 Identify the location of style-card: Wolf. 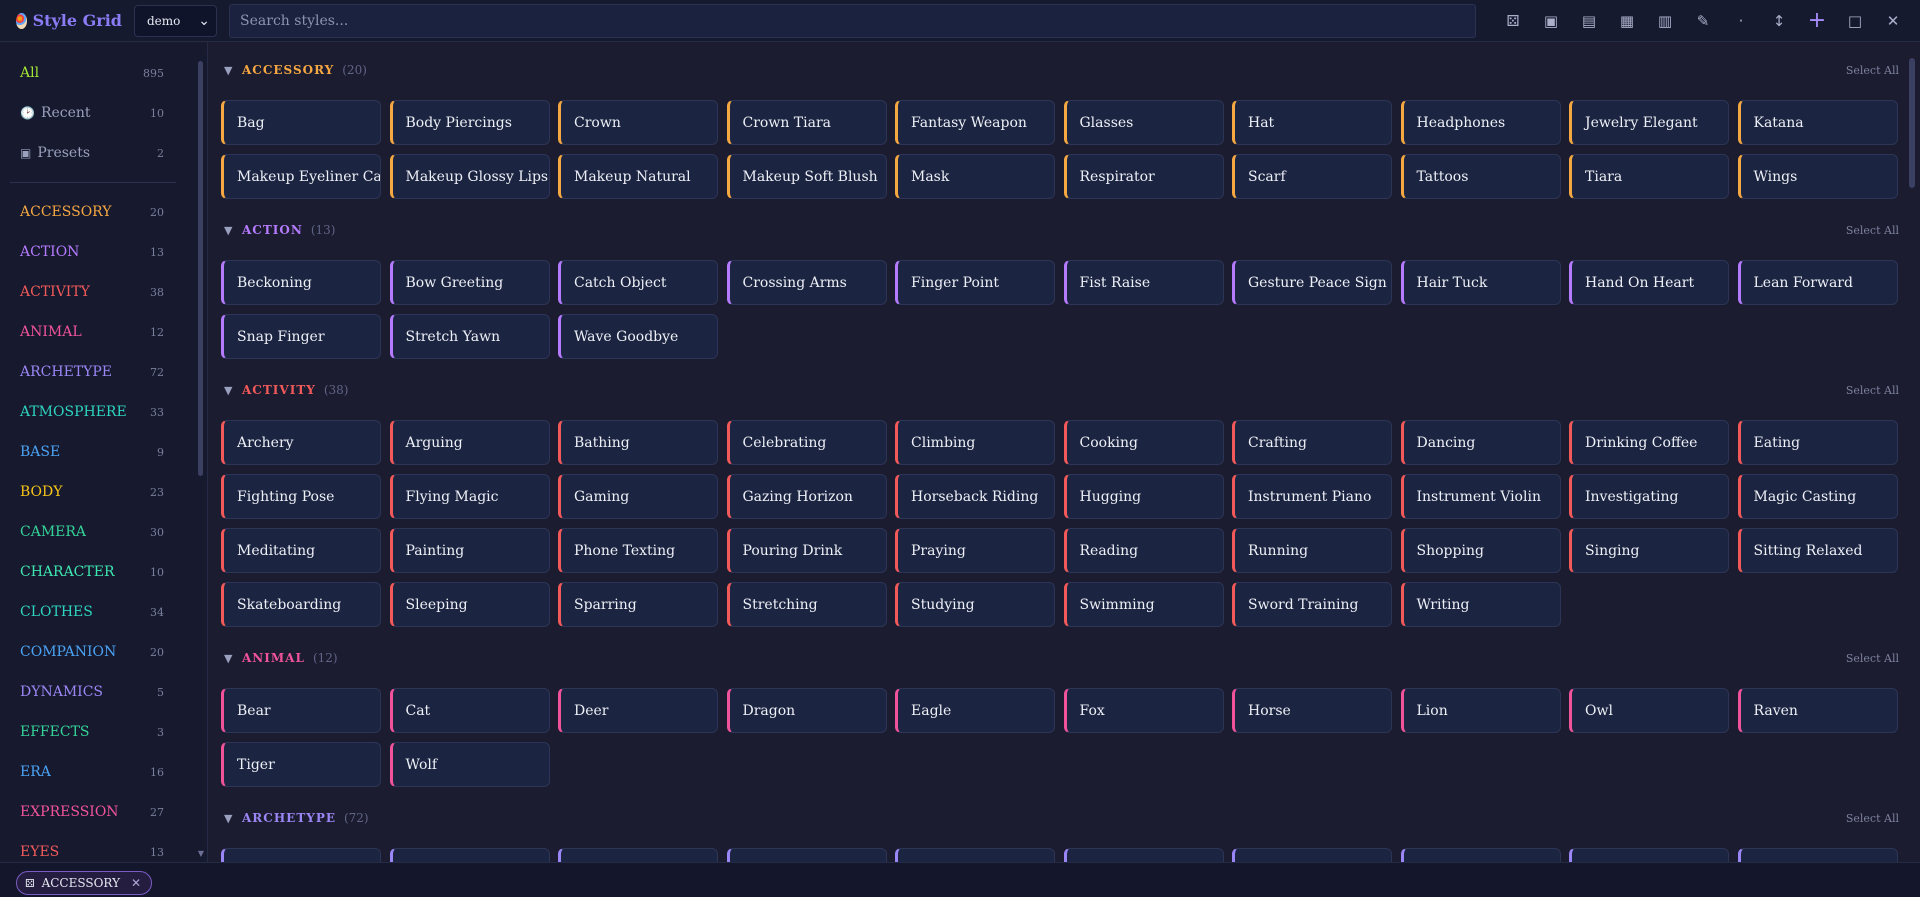
(469, 764).